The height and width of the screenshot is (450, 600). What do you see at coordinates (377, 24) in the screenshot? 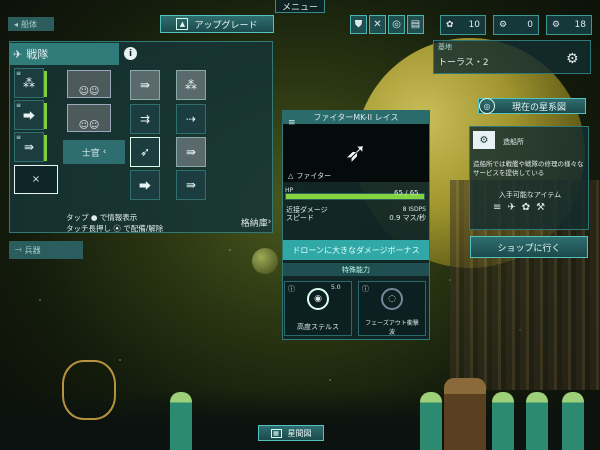
I see `tools-icon: ✕` at bounding box center [377, 24].